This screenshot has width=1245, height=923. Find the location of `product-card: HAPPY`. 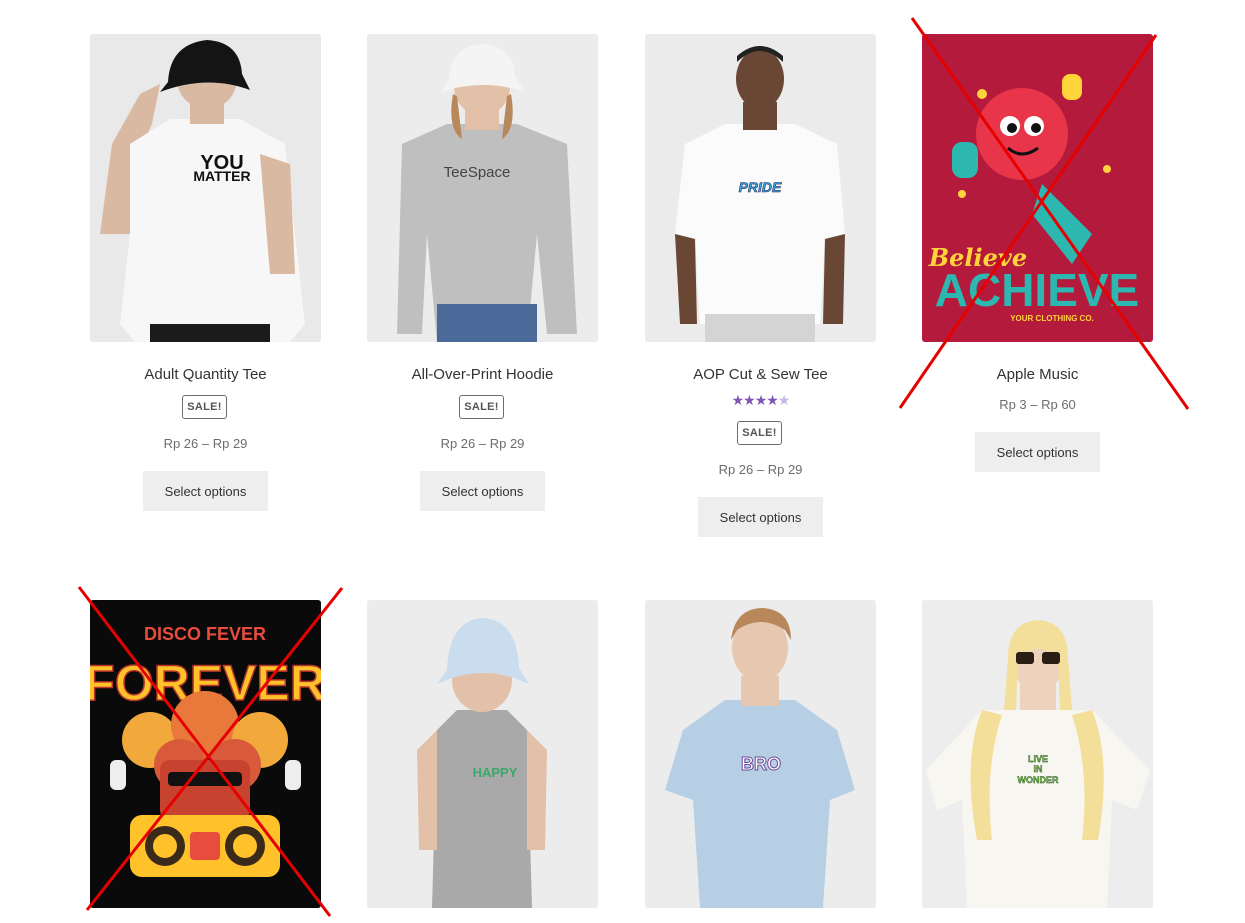

product-card: HAPPY is located at coordinates (482, 754).